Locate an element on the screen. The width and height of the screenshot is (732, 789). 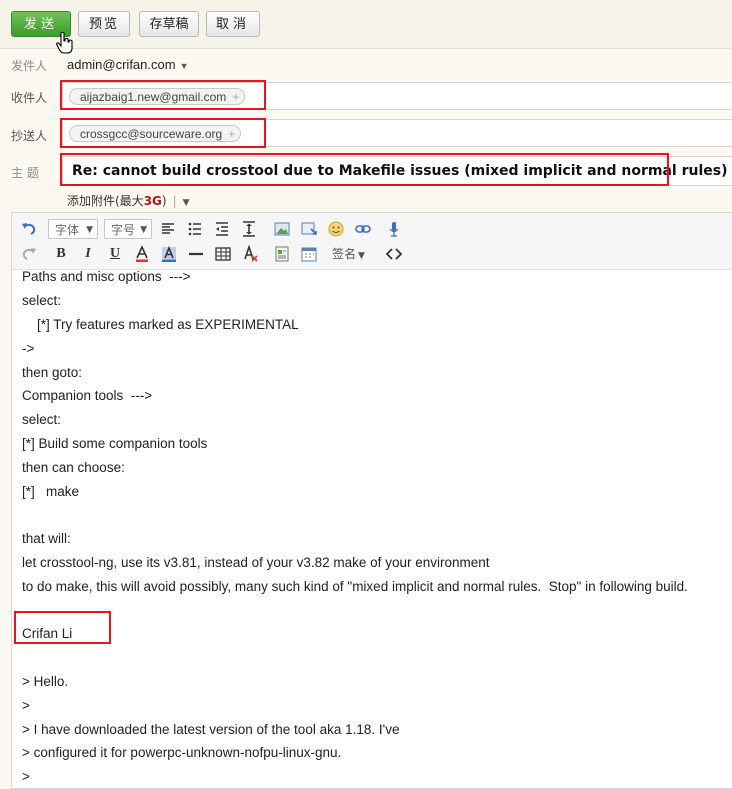
font-family-select: 字体 ▼ is located at coordinates (73, 229).